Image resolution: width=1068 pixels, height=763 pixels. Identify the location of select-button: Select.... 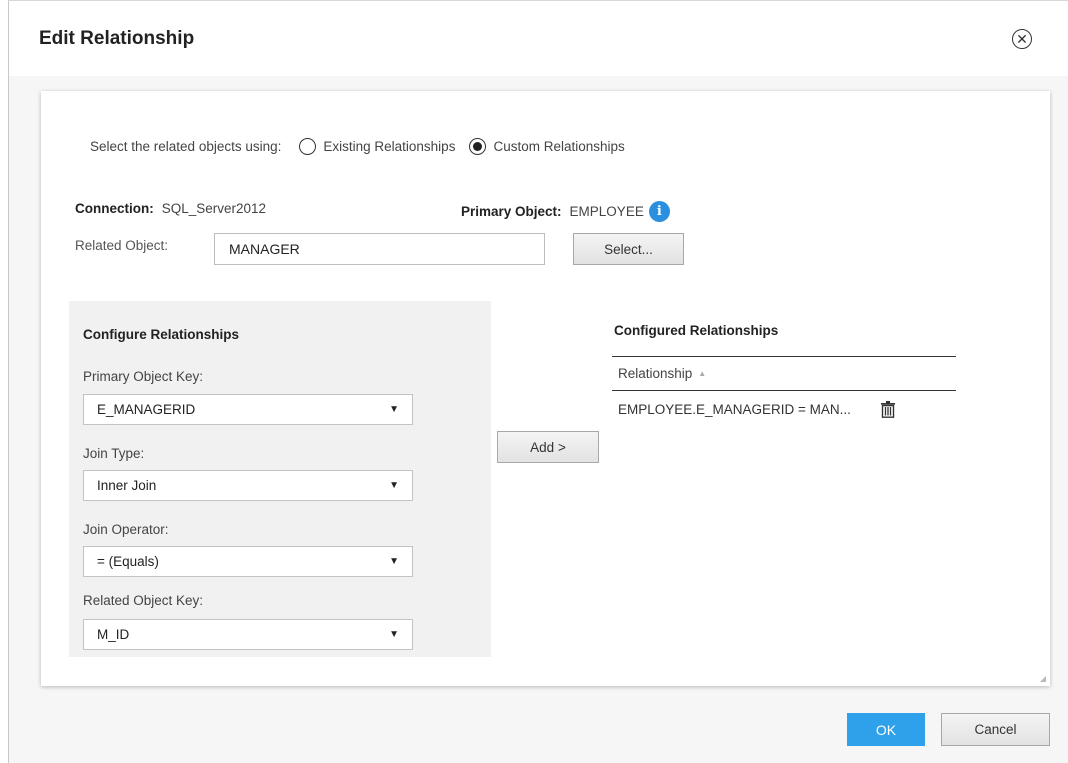
(628, 249).